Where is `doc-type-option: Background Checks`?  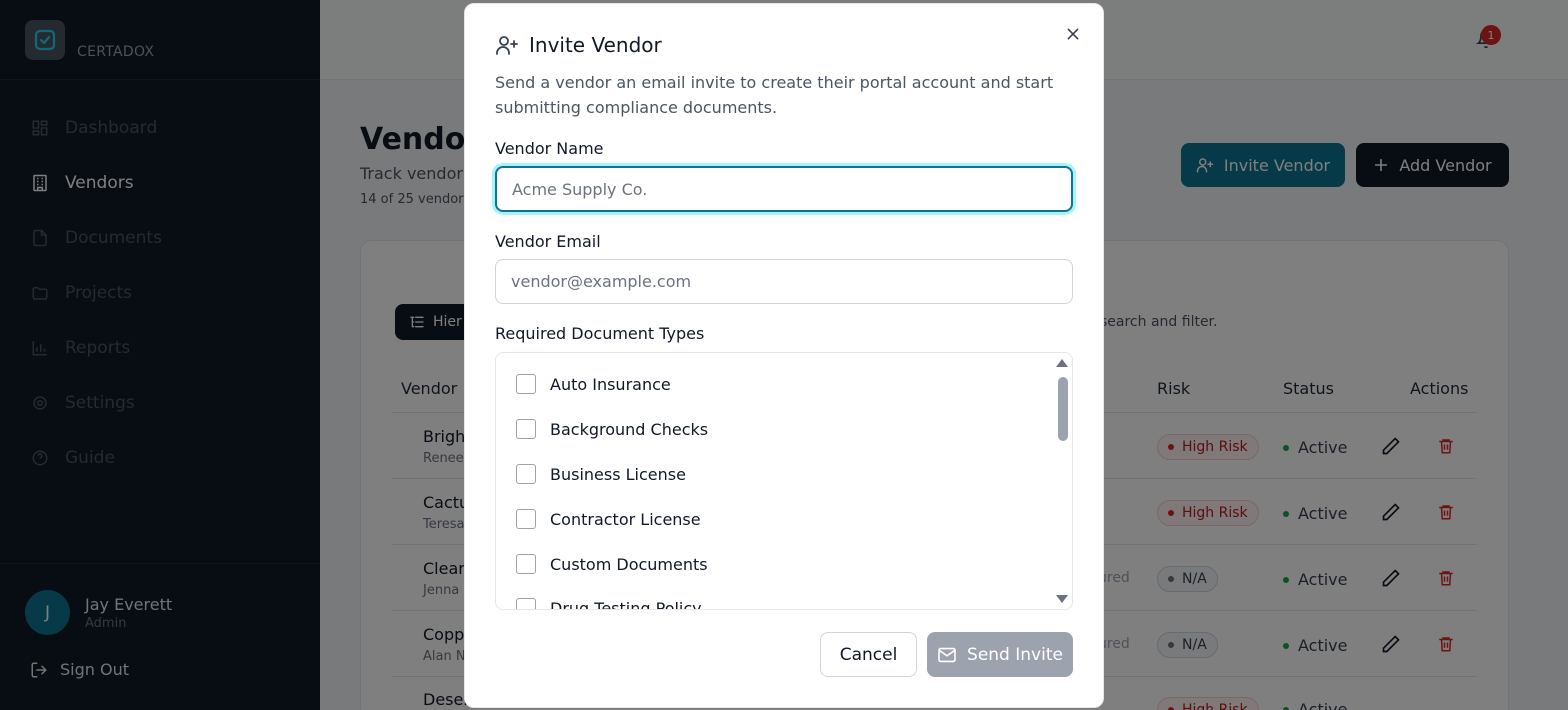 doc-type-option: Background Checks is located at coordinates (612, 429).